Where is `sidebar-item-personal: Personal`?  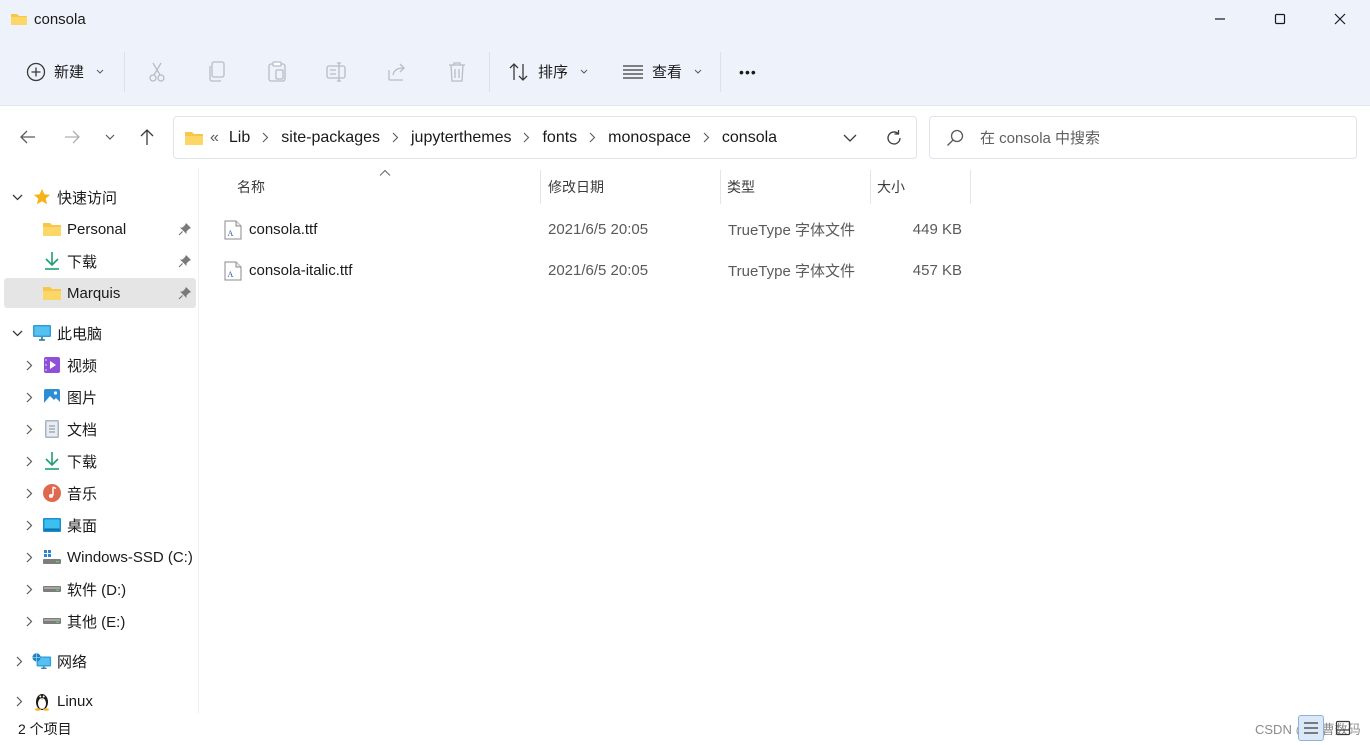 sidebar-item-personal: Personal is located at coordinates (100, 229).